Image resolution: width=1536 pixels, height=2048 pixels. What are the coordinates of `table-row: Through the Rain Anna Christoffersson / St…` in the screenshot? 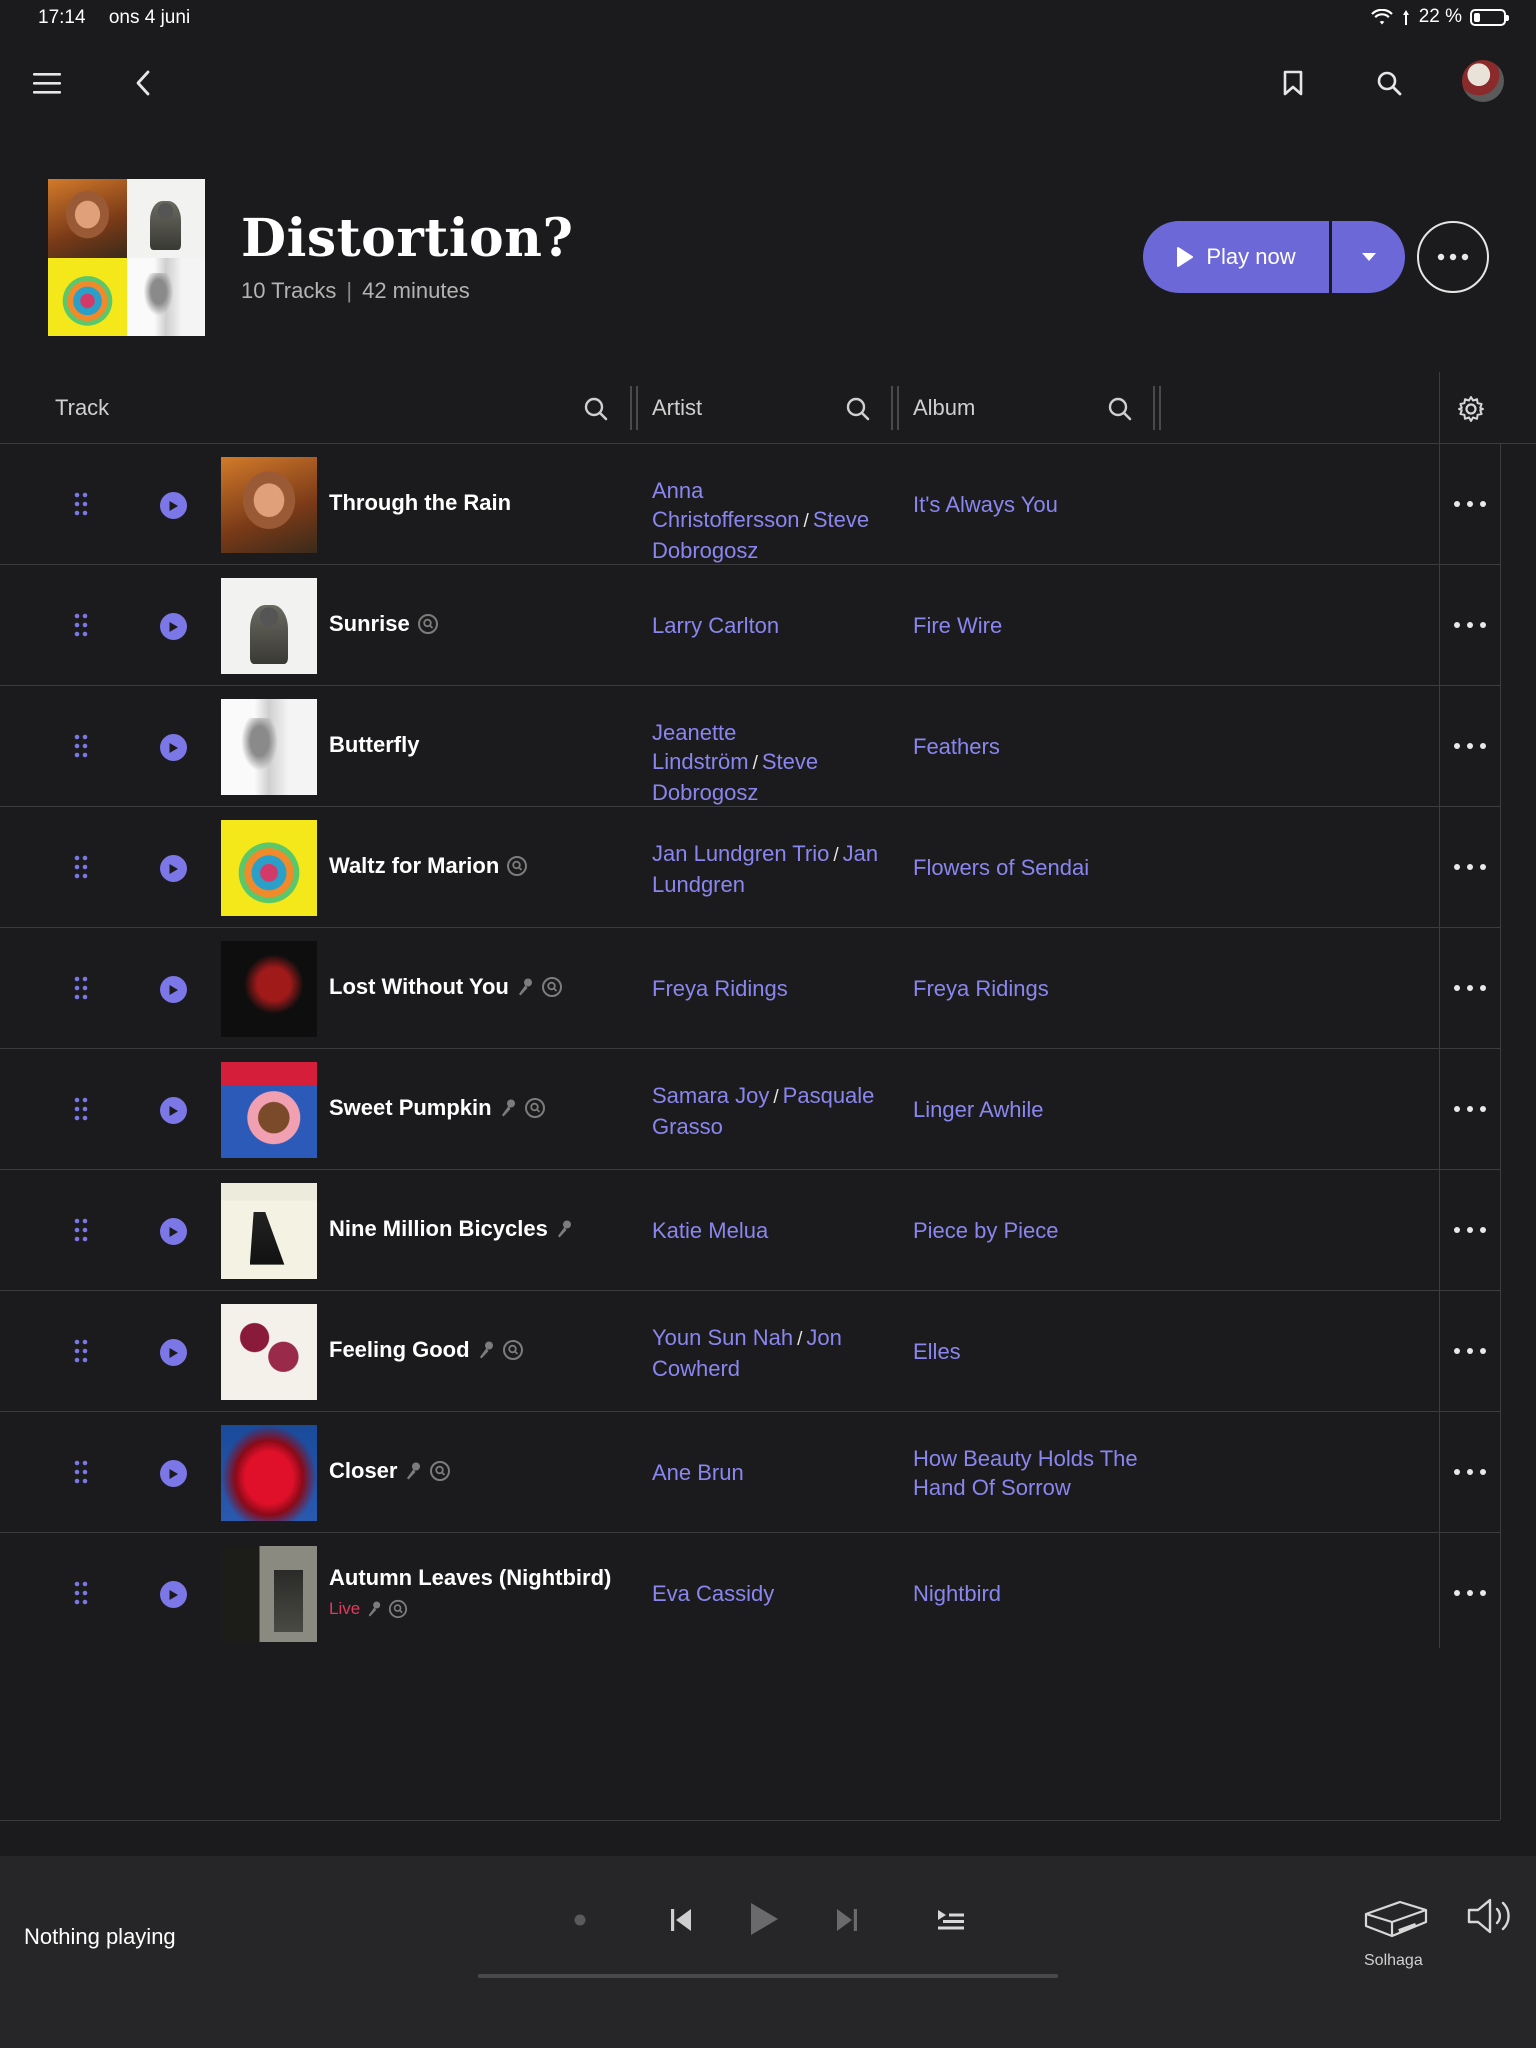 It's located at (750, 504).